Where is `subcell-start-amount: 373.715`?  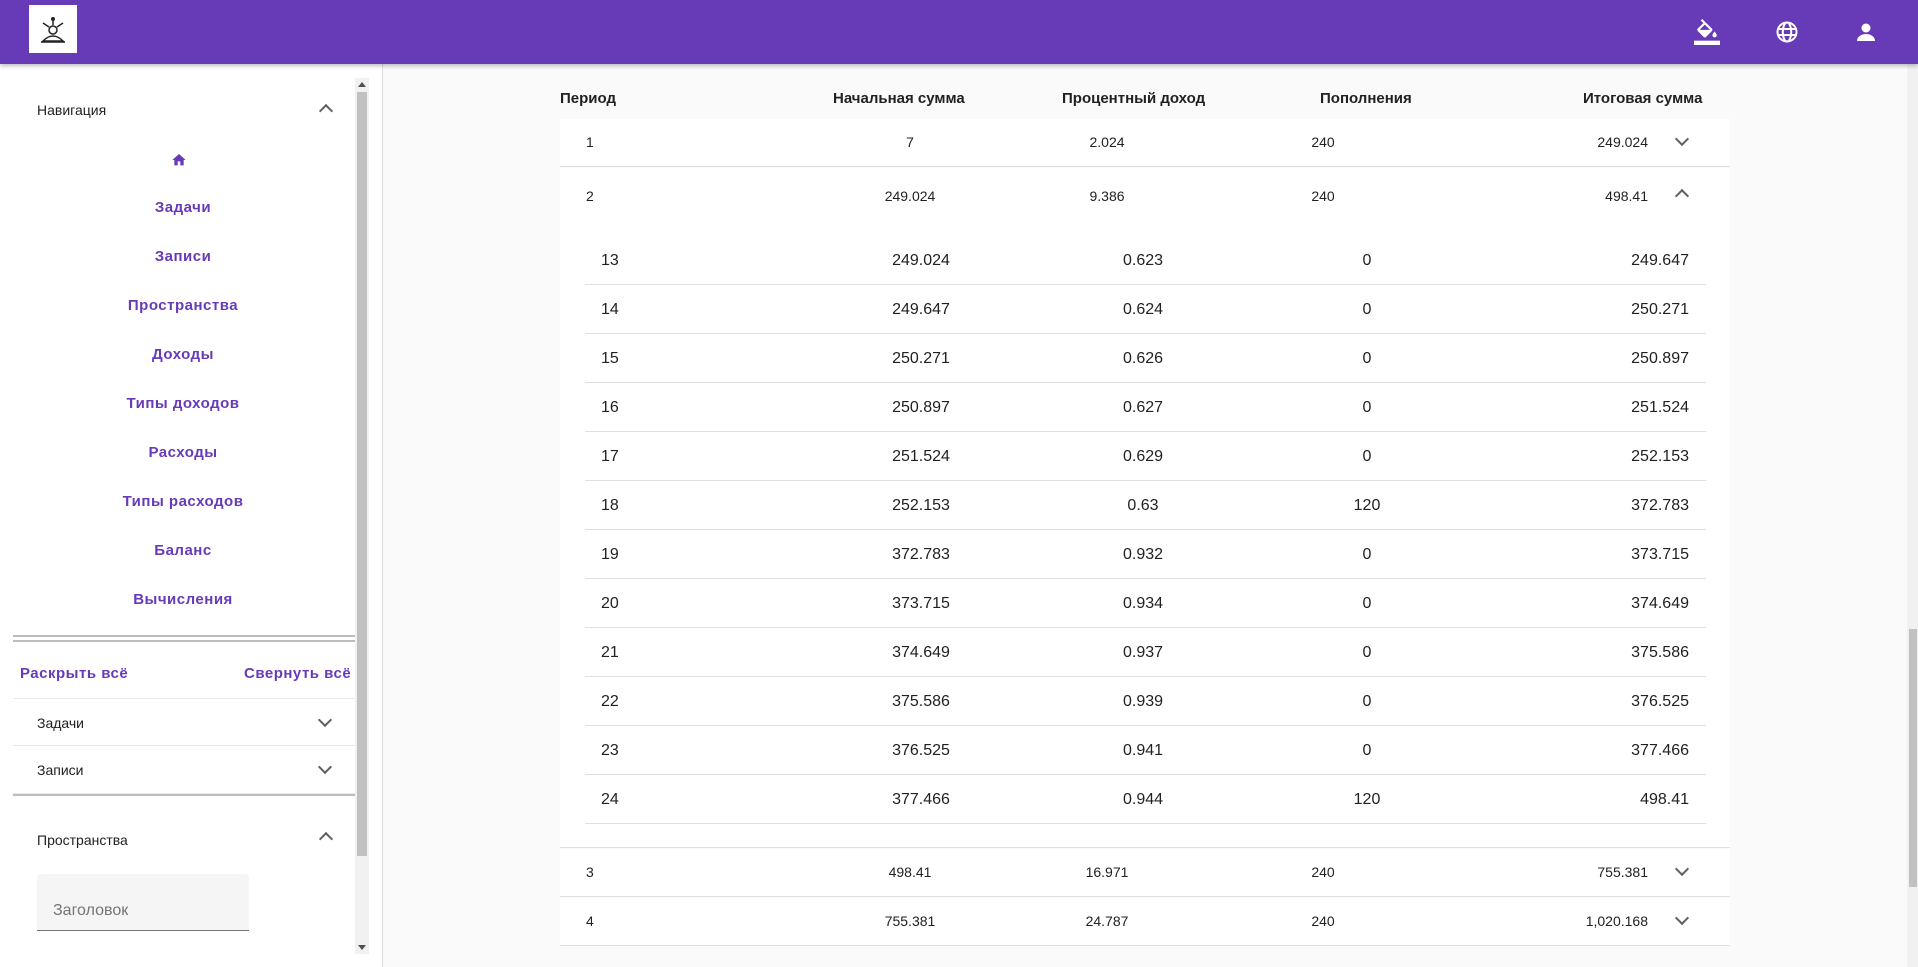 subcell-start-amount: 373.715 is located at coordinates (921, 603).